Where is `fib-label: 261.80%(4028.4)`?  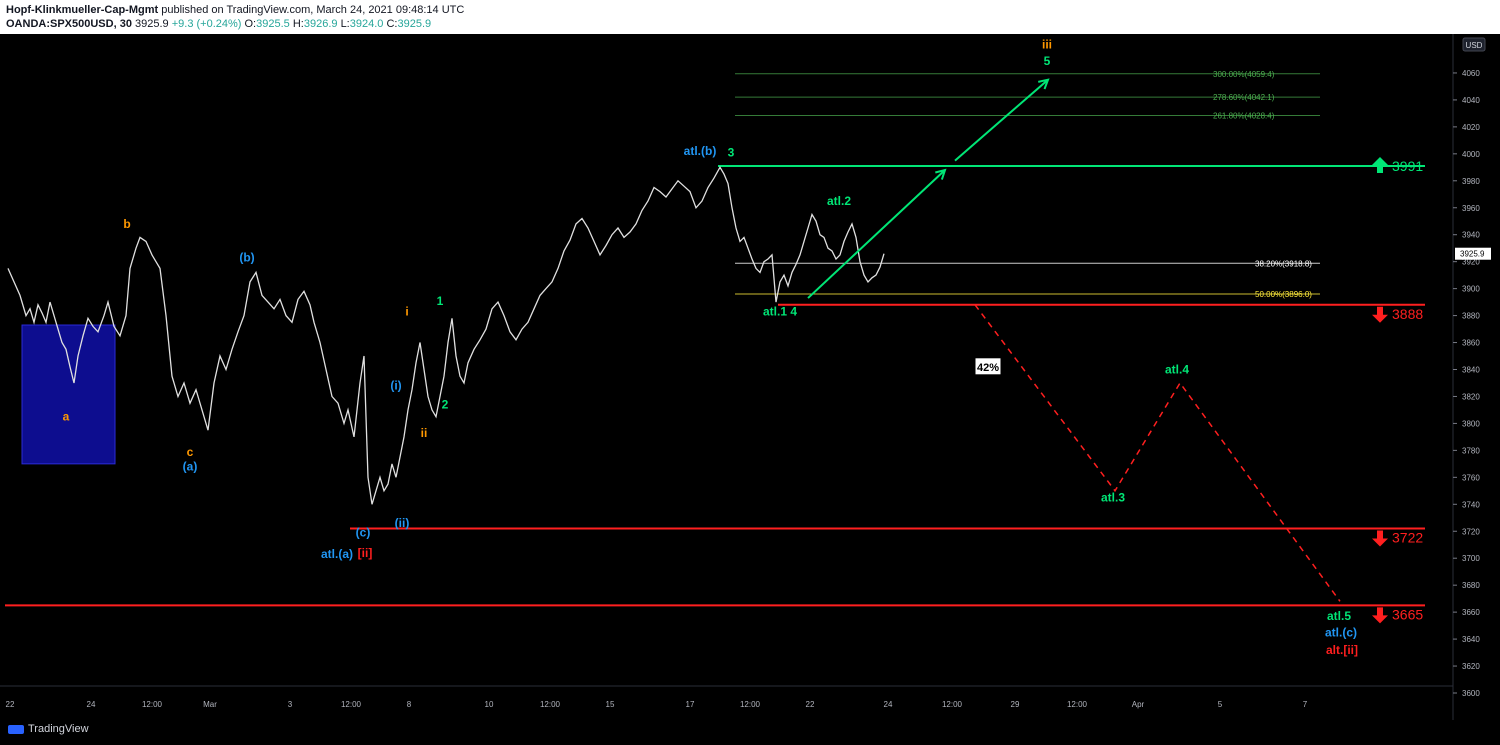 fib-label: 261.80%(4028.4) is located at coordinates (1244, 116).